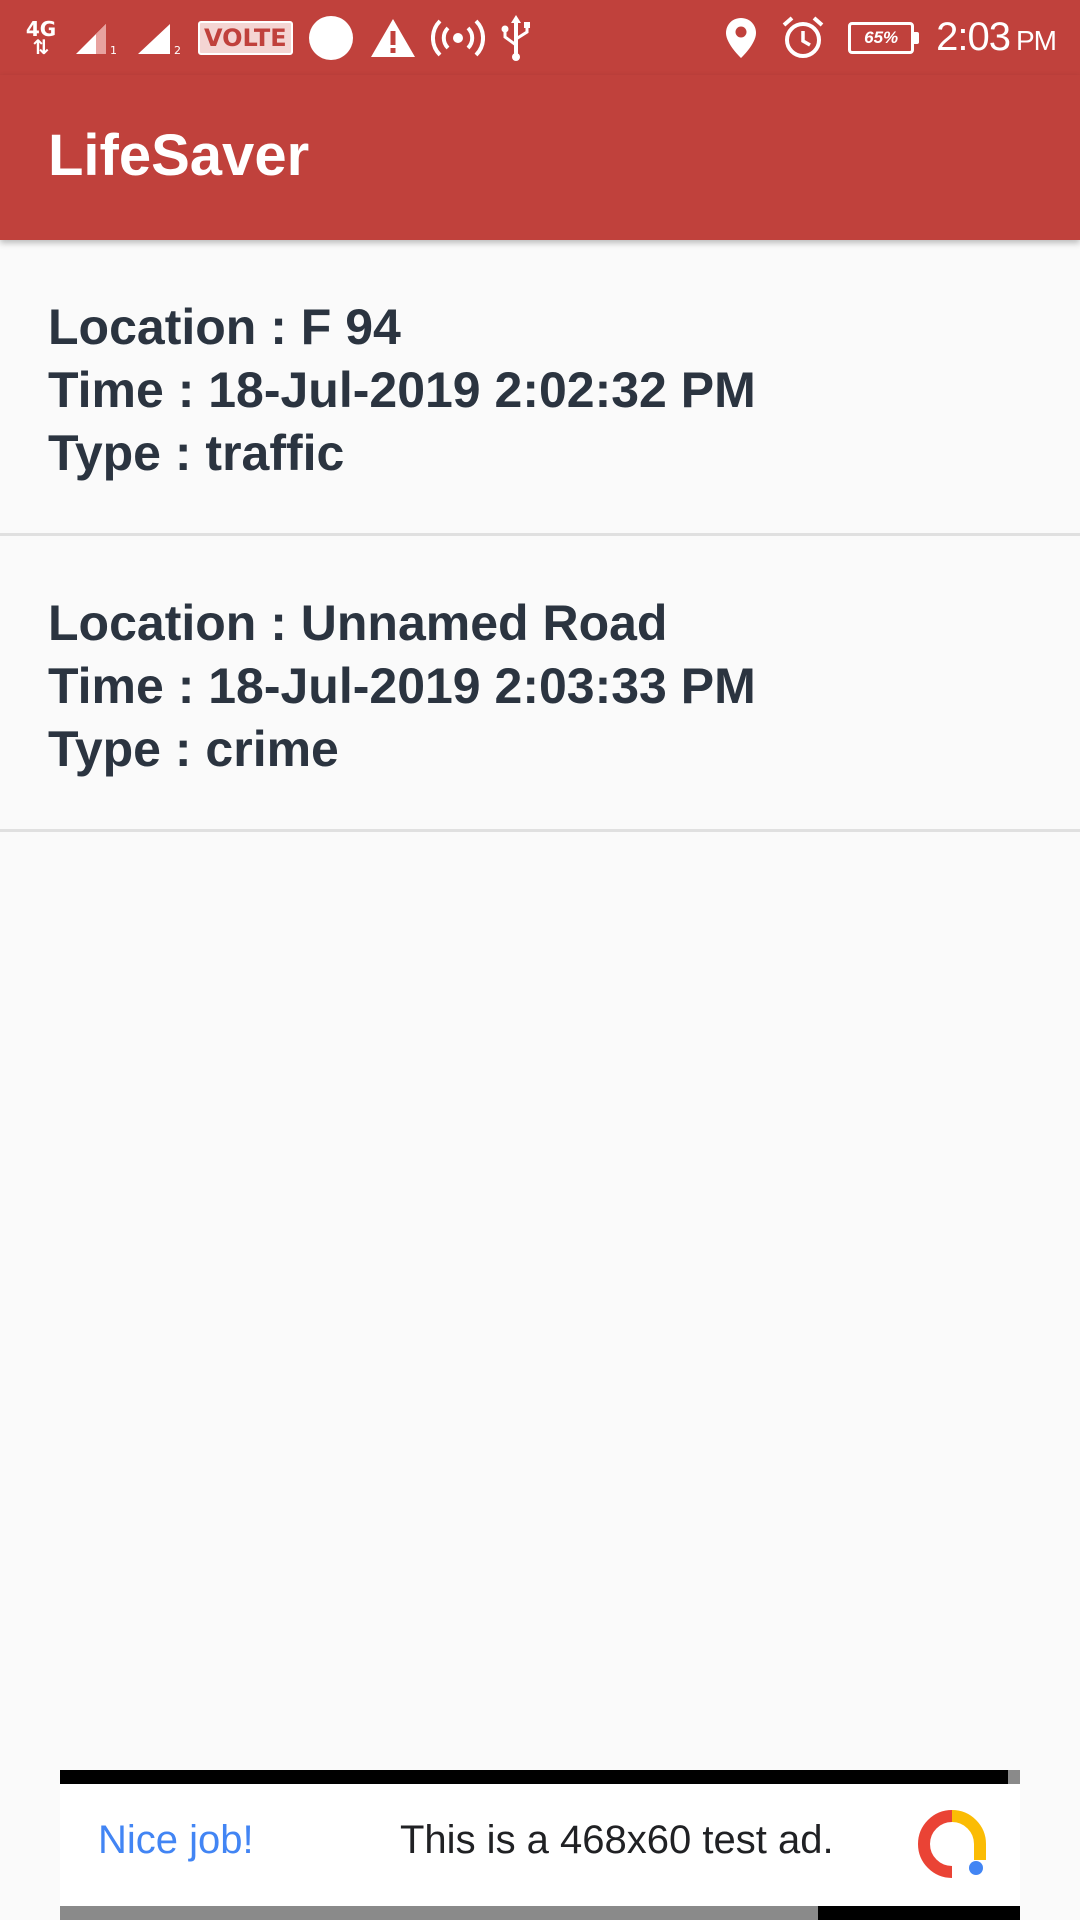 This screenshot has width=1080, height=1920. What do you see at coordinates (96, 38) in the screenshot?
I see `signal-sim1-icon: 1` at bounding box center [96, 38].